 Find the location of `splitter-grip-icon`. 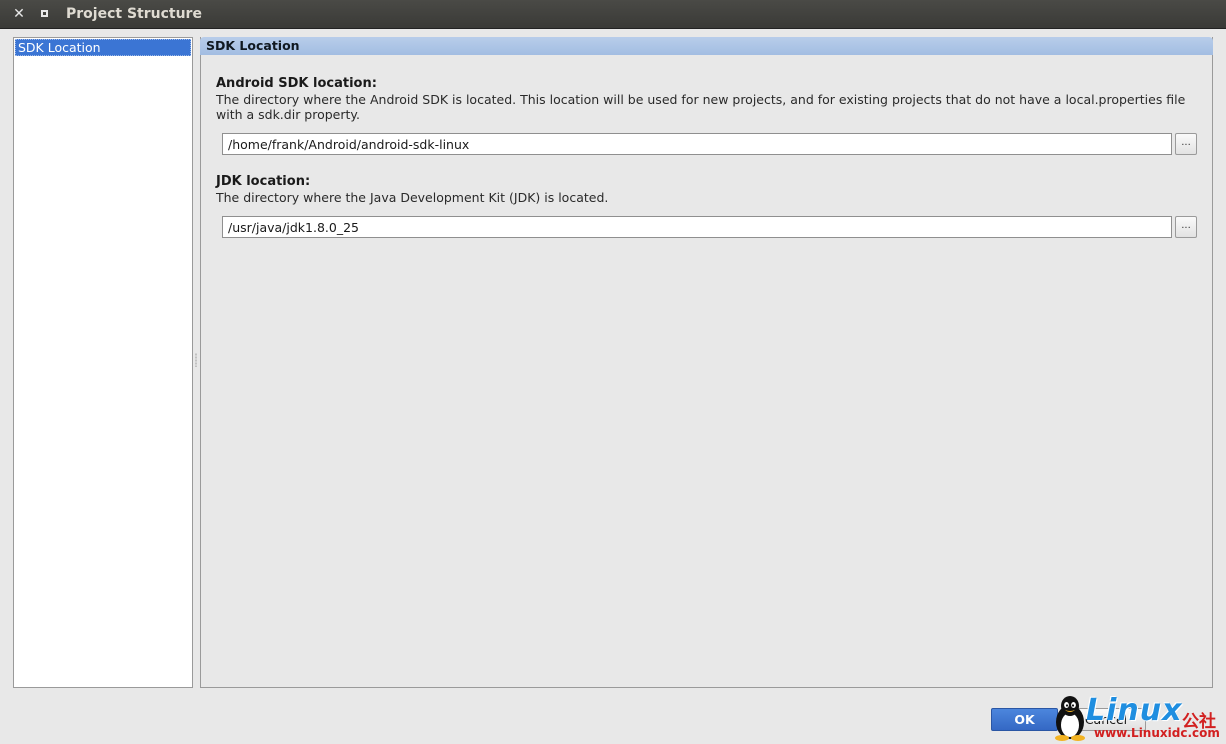

splitter-grip-icon is located at coordinates (196, 360).